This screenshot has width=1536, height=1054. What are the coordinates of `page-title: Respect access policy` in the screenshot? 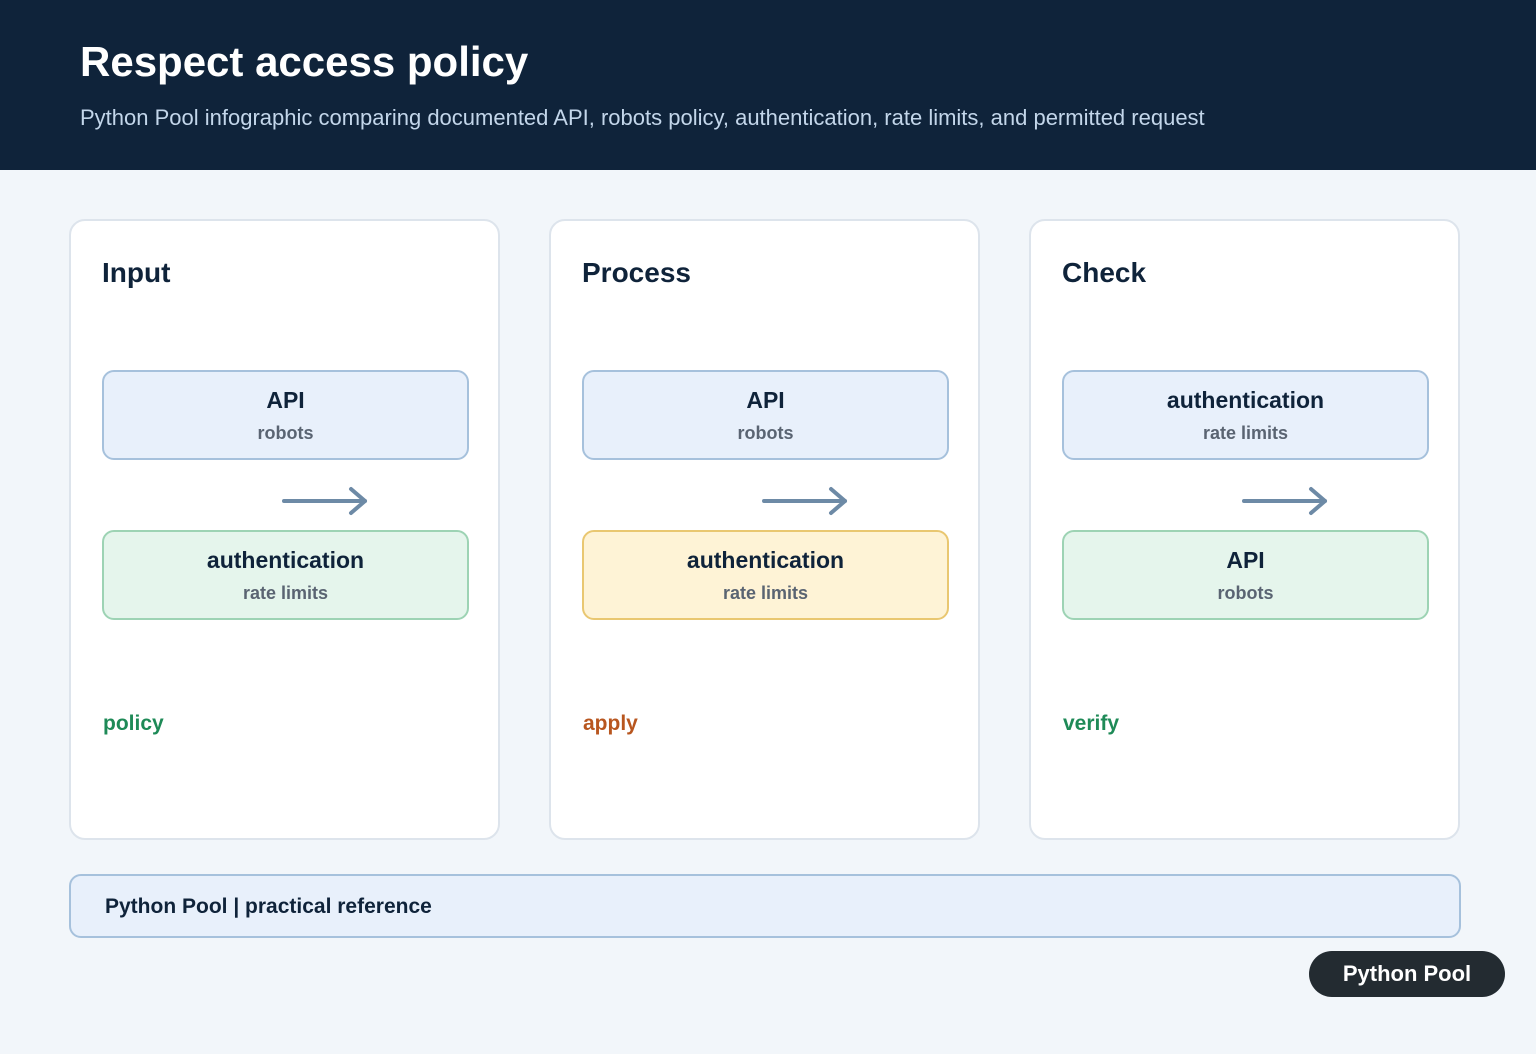 It's located at (304, 61).